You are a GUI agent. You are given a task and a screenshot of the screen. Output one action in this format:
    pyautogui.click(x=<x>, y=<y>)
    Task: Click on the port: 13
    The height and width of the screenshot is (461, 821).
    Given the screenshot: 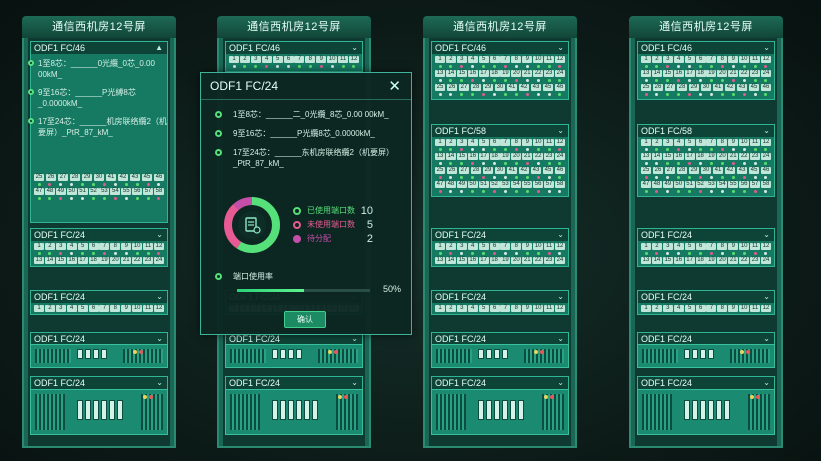 What is the action you would take?
    pyautogui.click(x=440, y=73)
    